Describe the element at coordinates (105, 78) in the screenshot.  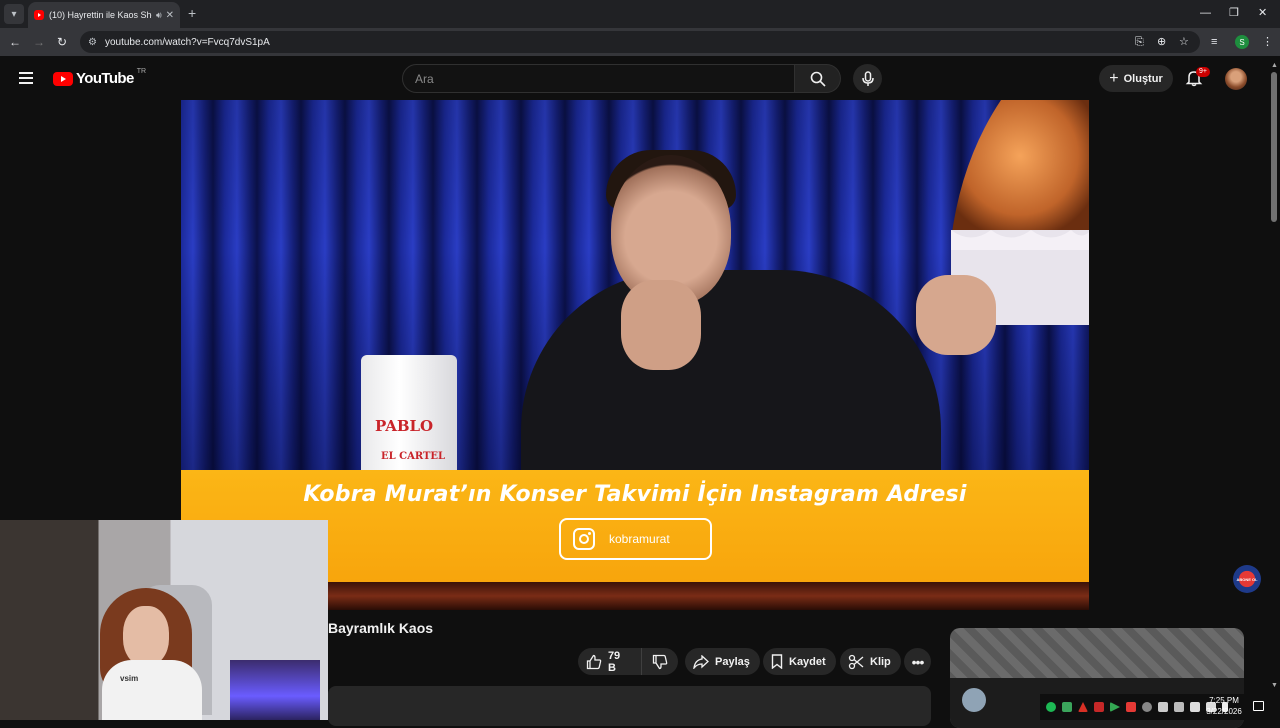
I see `youtube-wordmark: YouTube` at that location.